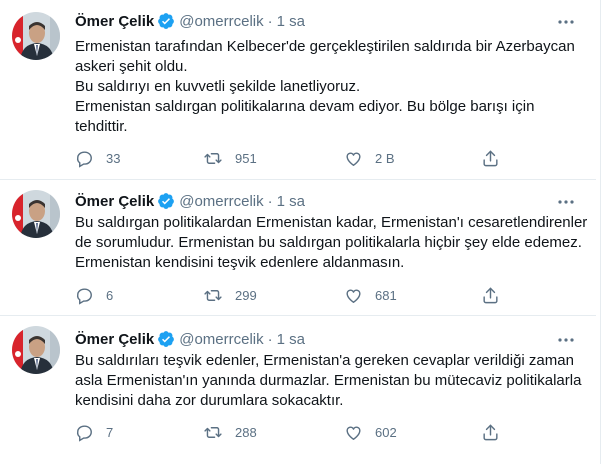 The width and height of the screenshot is (601, 464). I want to click on like-button: 681, so click(370, 295).